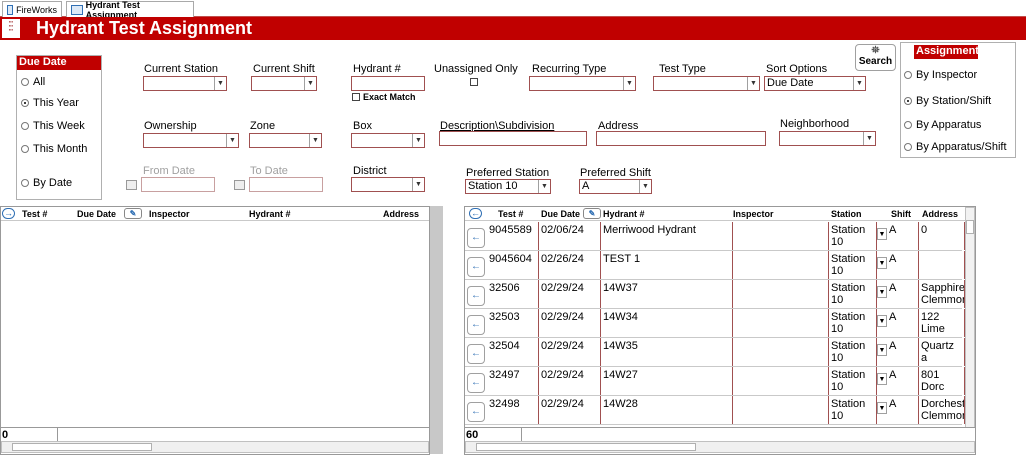 The image size is (1026, 462). I want to click on hydrant-number-input, so click(388, 83).